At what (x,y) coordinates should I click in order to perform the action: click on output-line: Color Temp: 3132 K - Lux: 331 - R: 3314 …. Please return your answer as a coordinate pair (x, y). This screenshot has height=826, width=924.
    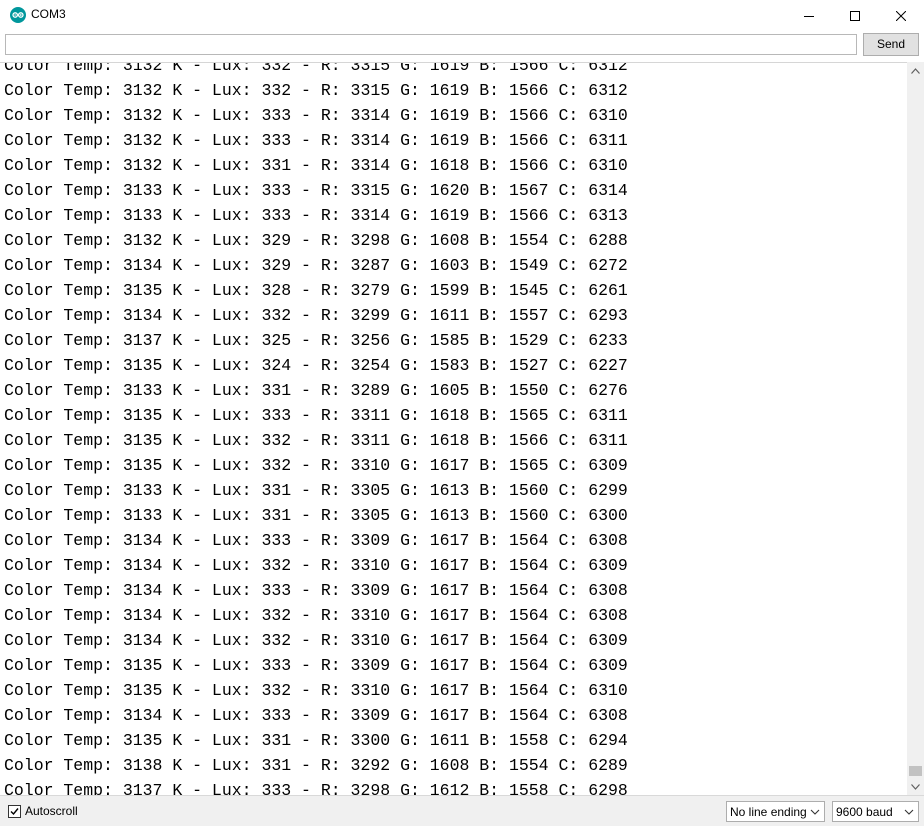
    Looking at the image, I should click on (316, 165).